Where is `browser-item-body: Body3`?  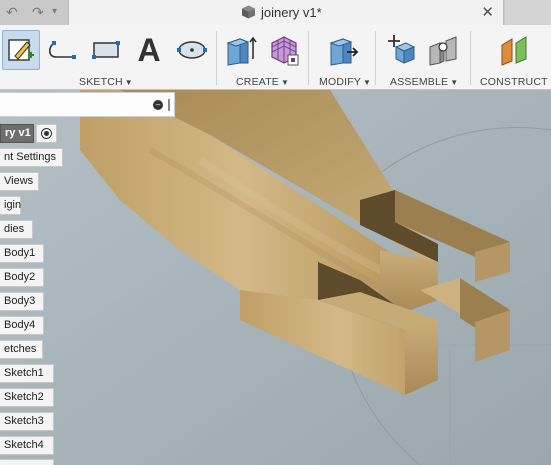 browser-item-body: Body3 is located at coordinates (22, 301).